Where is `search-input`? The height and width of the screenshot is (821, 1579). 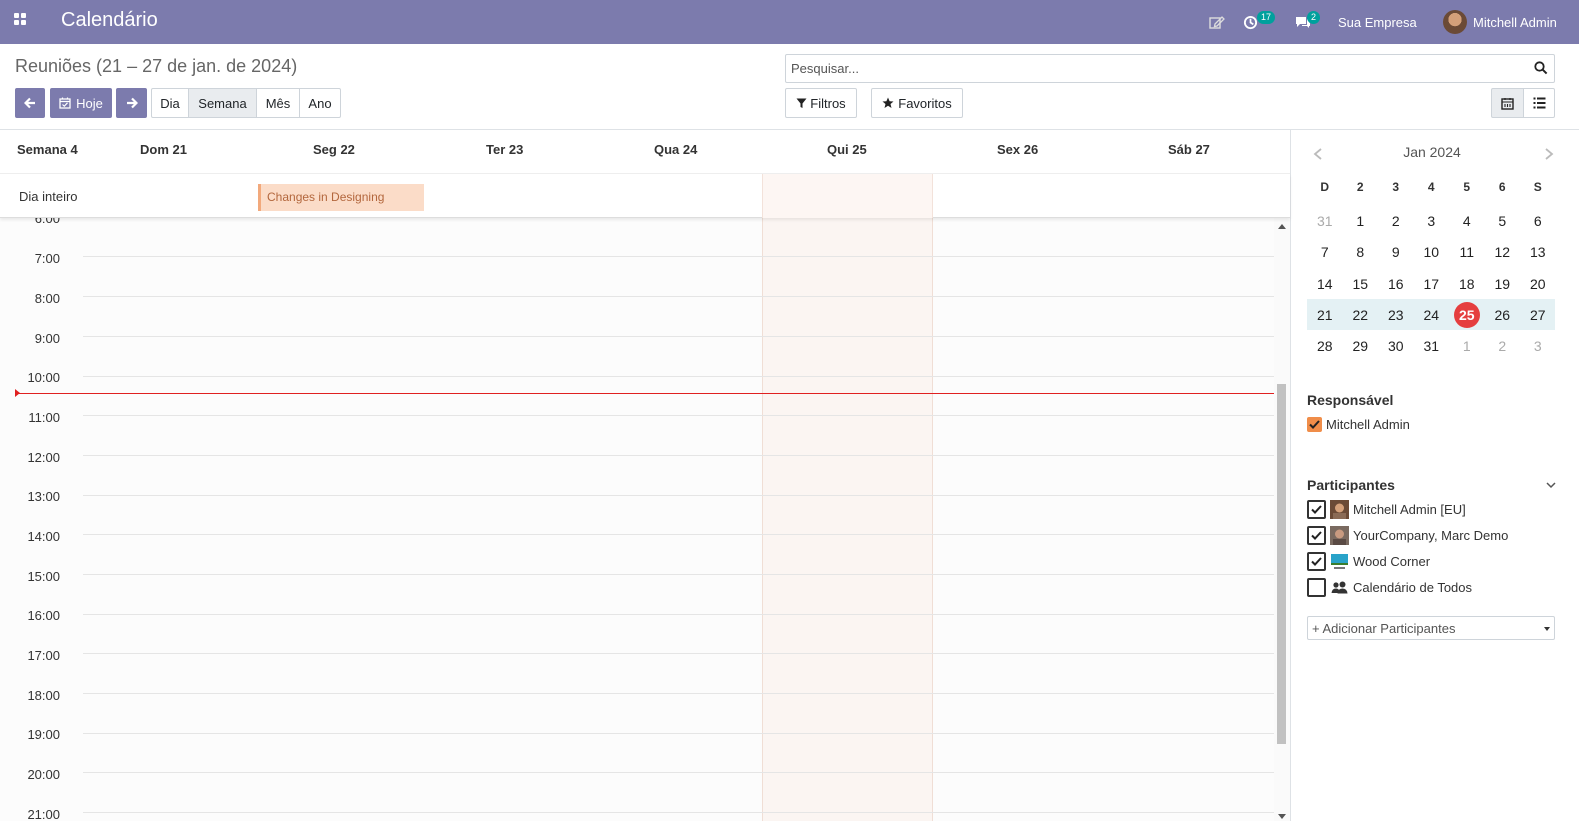 search-input is located at coordinates (1151, 68).